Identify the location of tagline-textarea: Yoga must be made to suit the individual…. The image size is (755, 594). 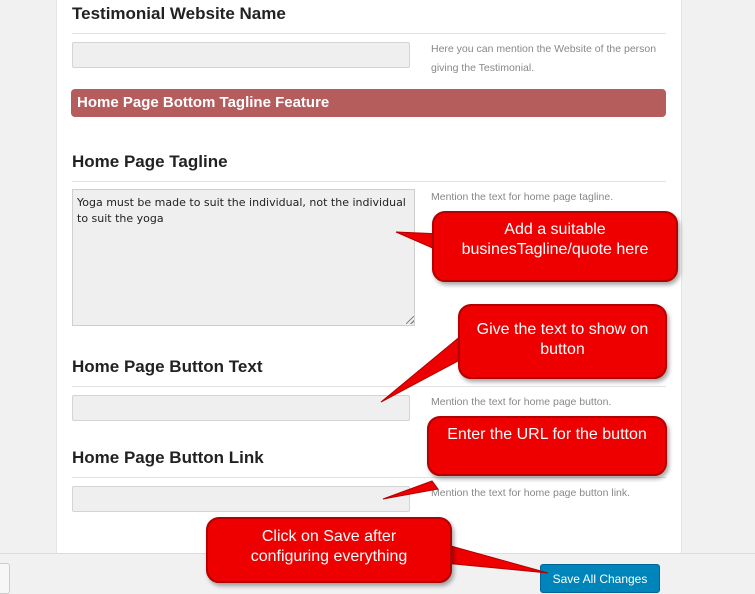
(243, 257).